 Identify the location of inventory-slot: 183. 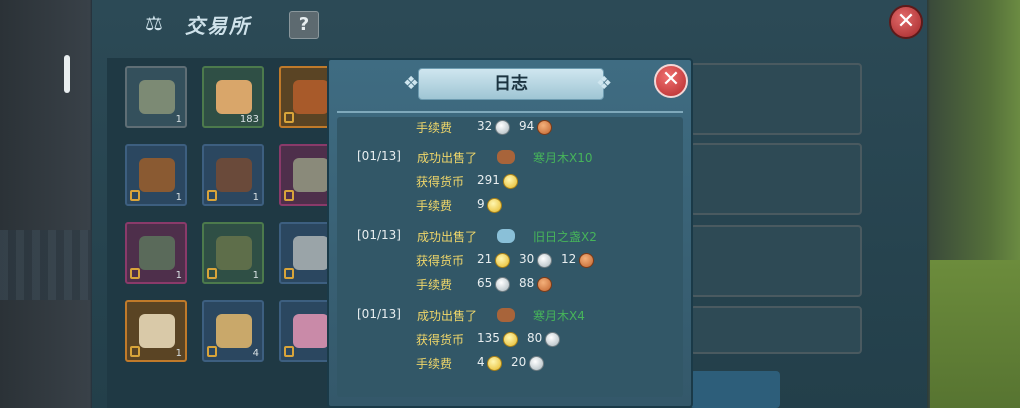
(233, 97).